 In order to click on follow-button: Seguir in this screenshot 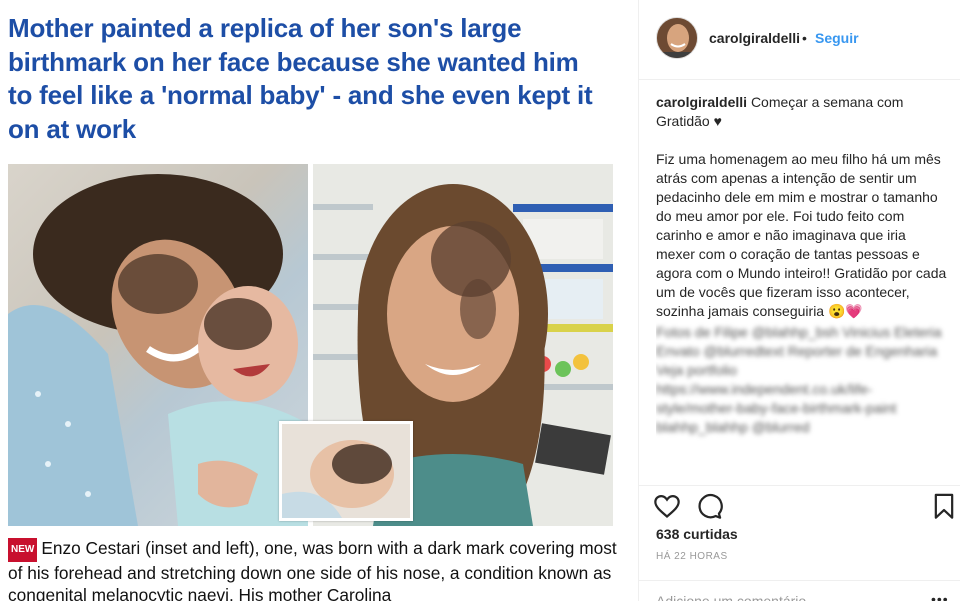, I will do `click(837, 38)`.